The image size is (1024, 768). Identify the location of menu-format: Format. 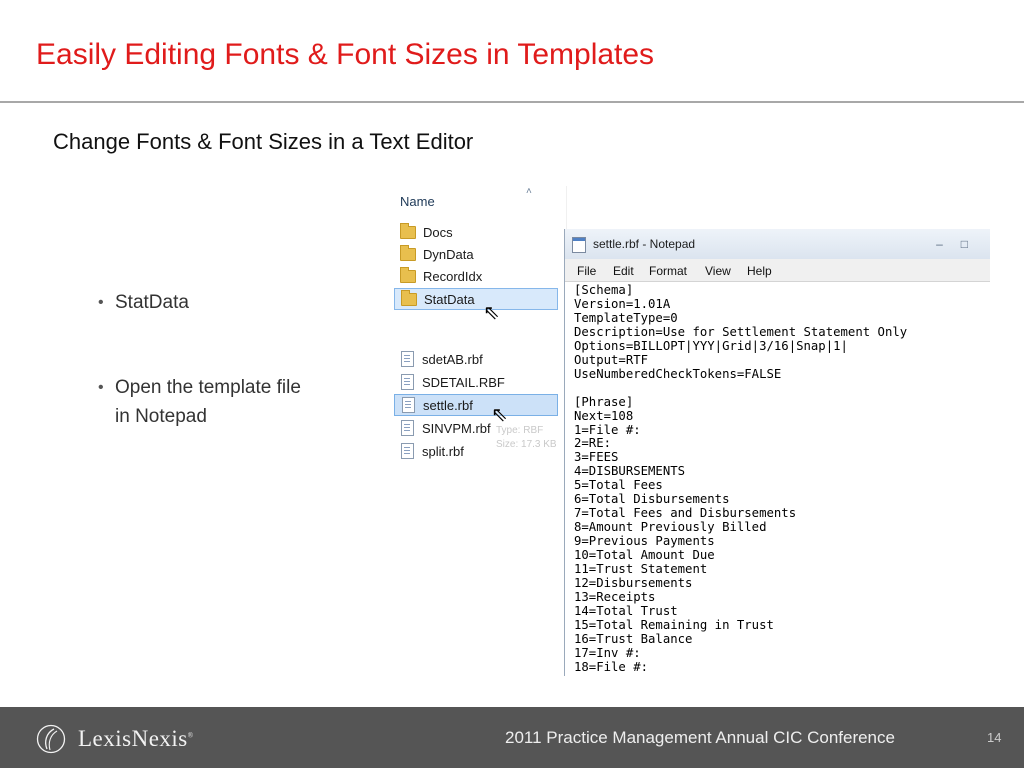
(668, 271).